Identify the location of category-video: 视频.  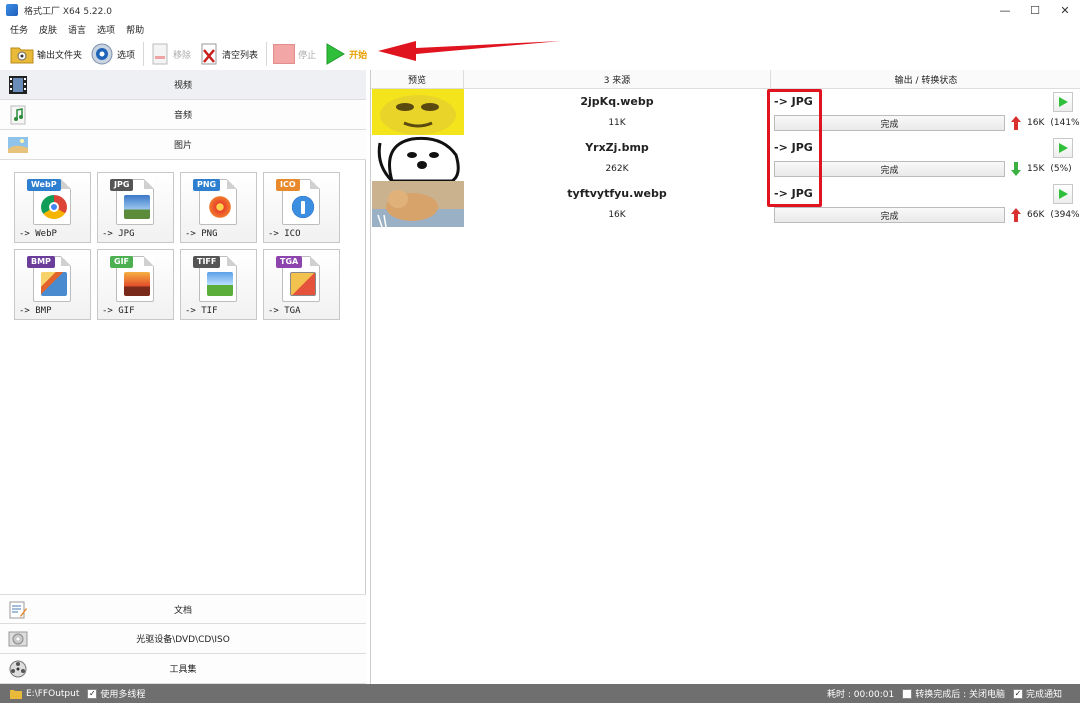
(183, 85).